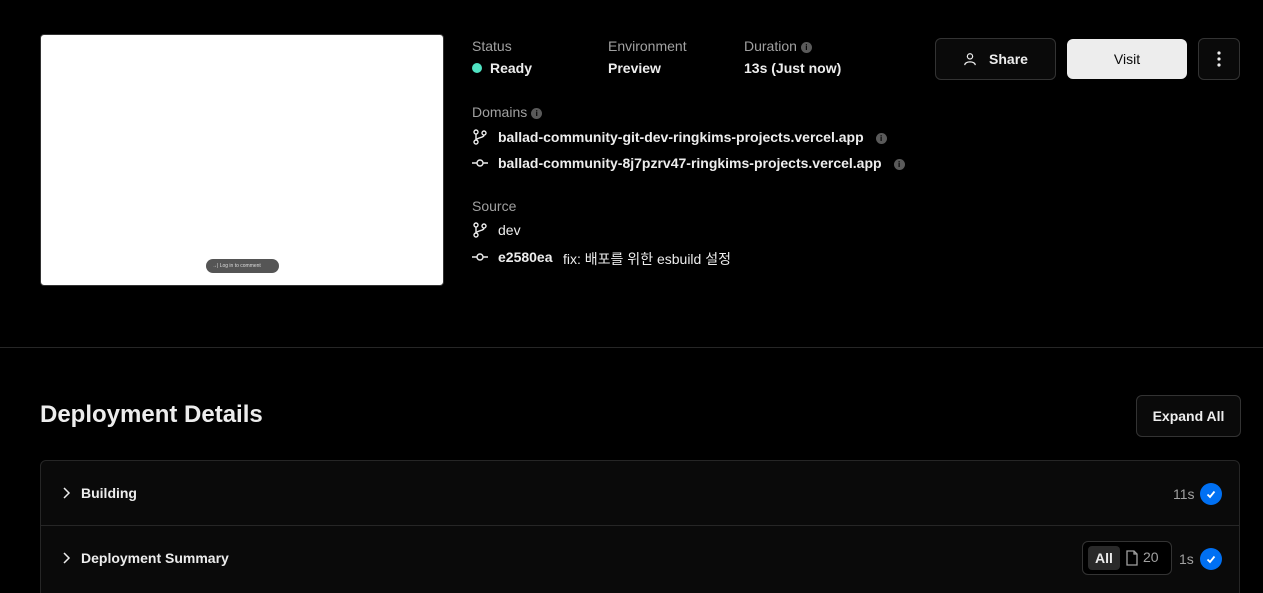 This screenshot has height=593, width=1263. What do you see at coordinates (500, 112) in the screenshot?
I see `domains-label-text: Domains` at bounding box center [500, 112].